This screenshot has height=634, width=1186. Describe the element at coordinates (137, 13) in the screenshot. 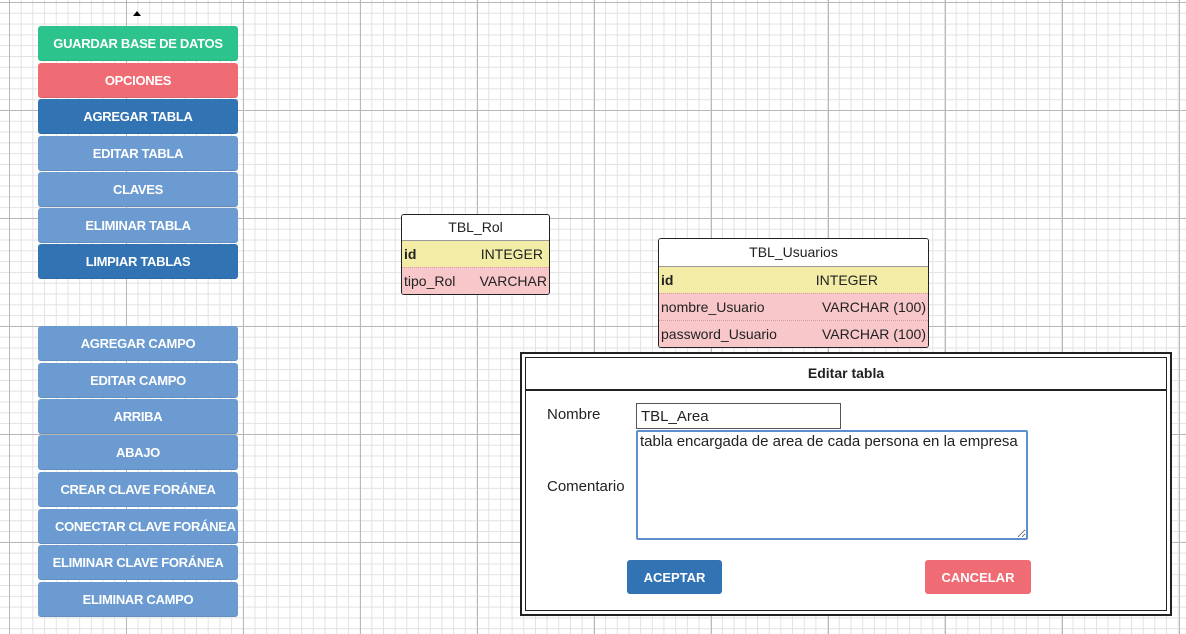

I see `collapse-caret-icon` at that location.